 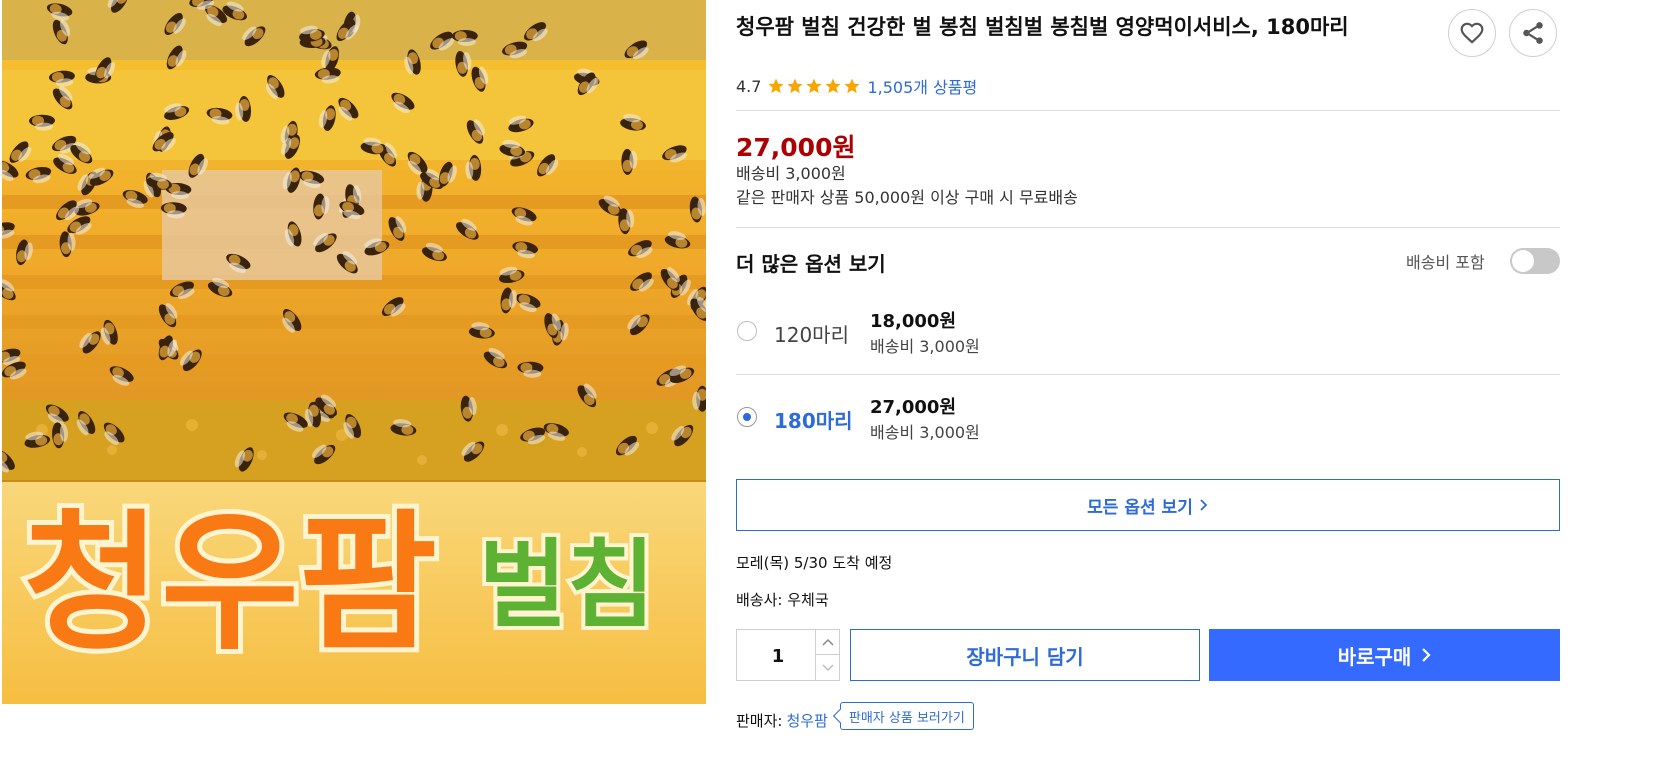 I want to click on quantity-decrease-button, so click(x=827, y=667).